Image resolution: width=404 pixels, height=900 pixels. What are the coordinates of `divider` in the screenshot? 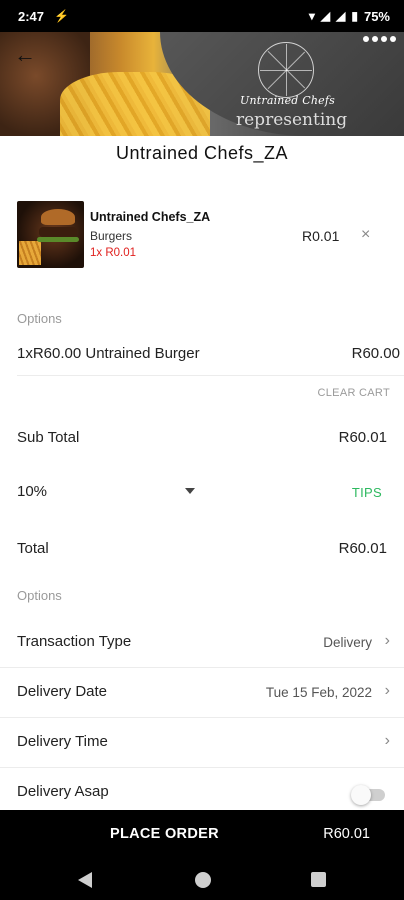 It's located at (210, 375).